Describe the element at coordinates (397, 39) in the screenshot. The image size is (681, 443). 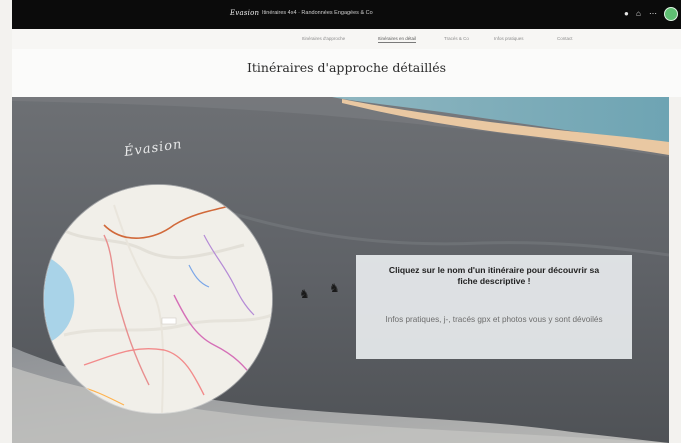
I see `tab-itineraires-detail: Itinéraires en détail` at that location.